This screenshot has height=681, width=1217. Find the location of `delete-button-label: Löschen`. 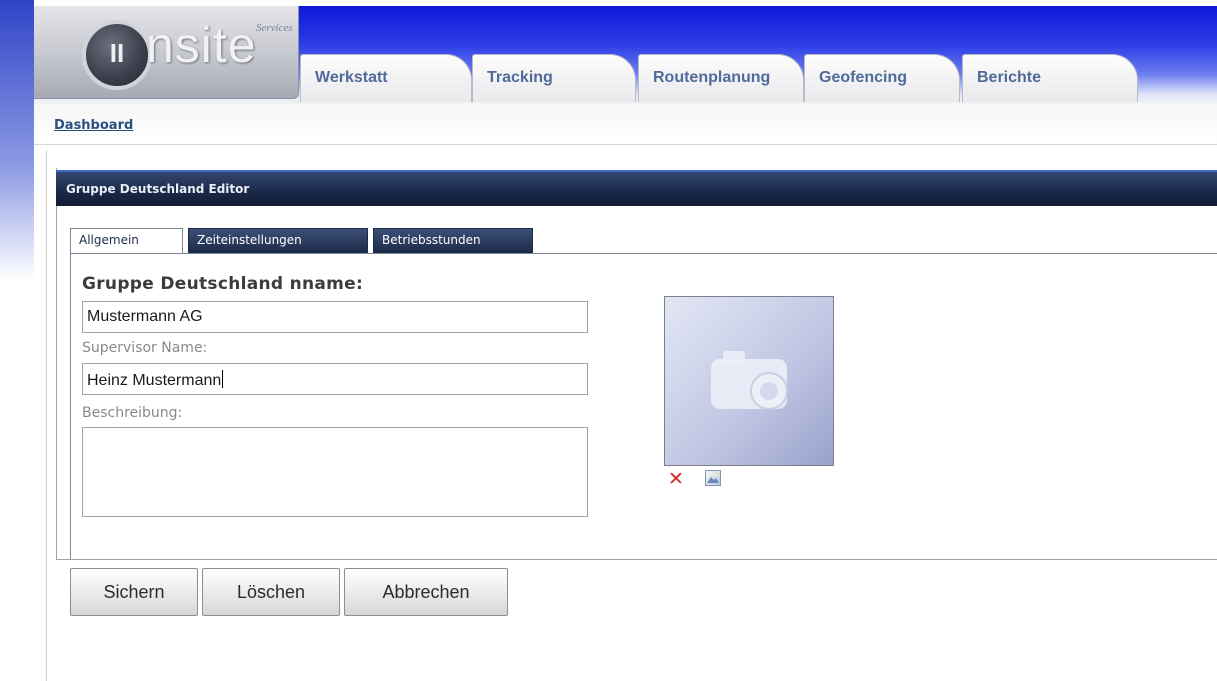

delete-button-label: Löschen is located at coordinates (271, 592).